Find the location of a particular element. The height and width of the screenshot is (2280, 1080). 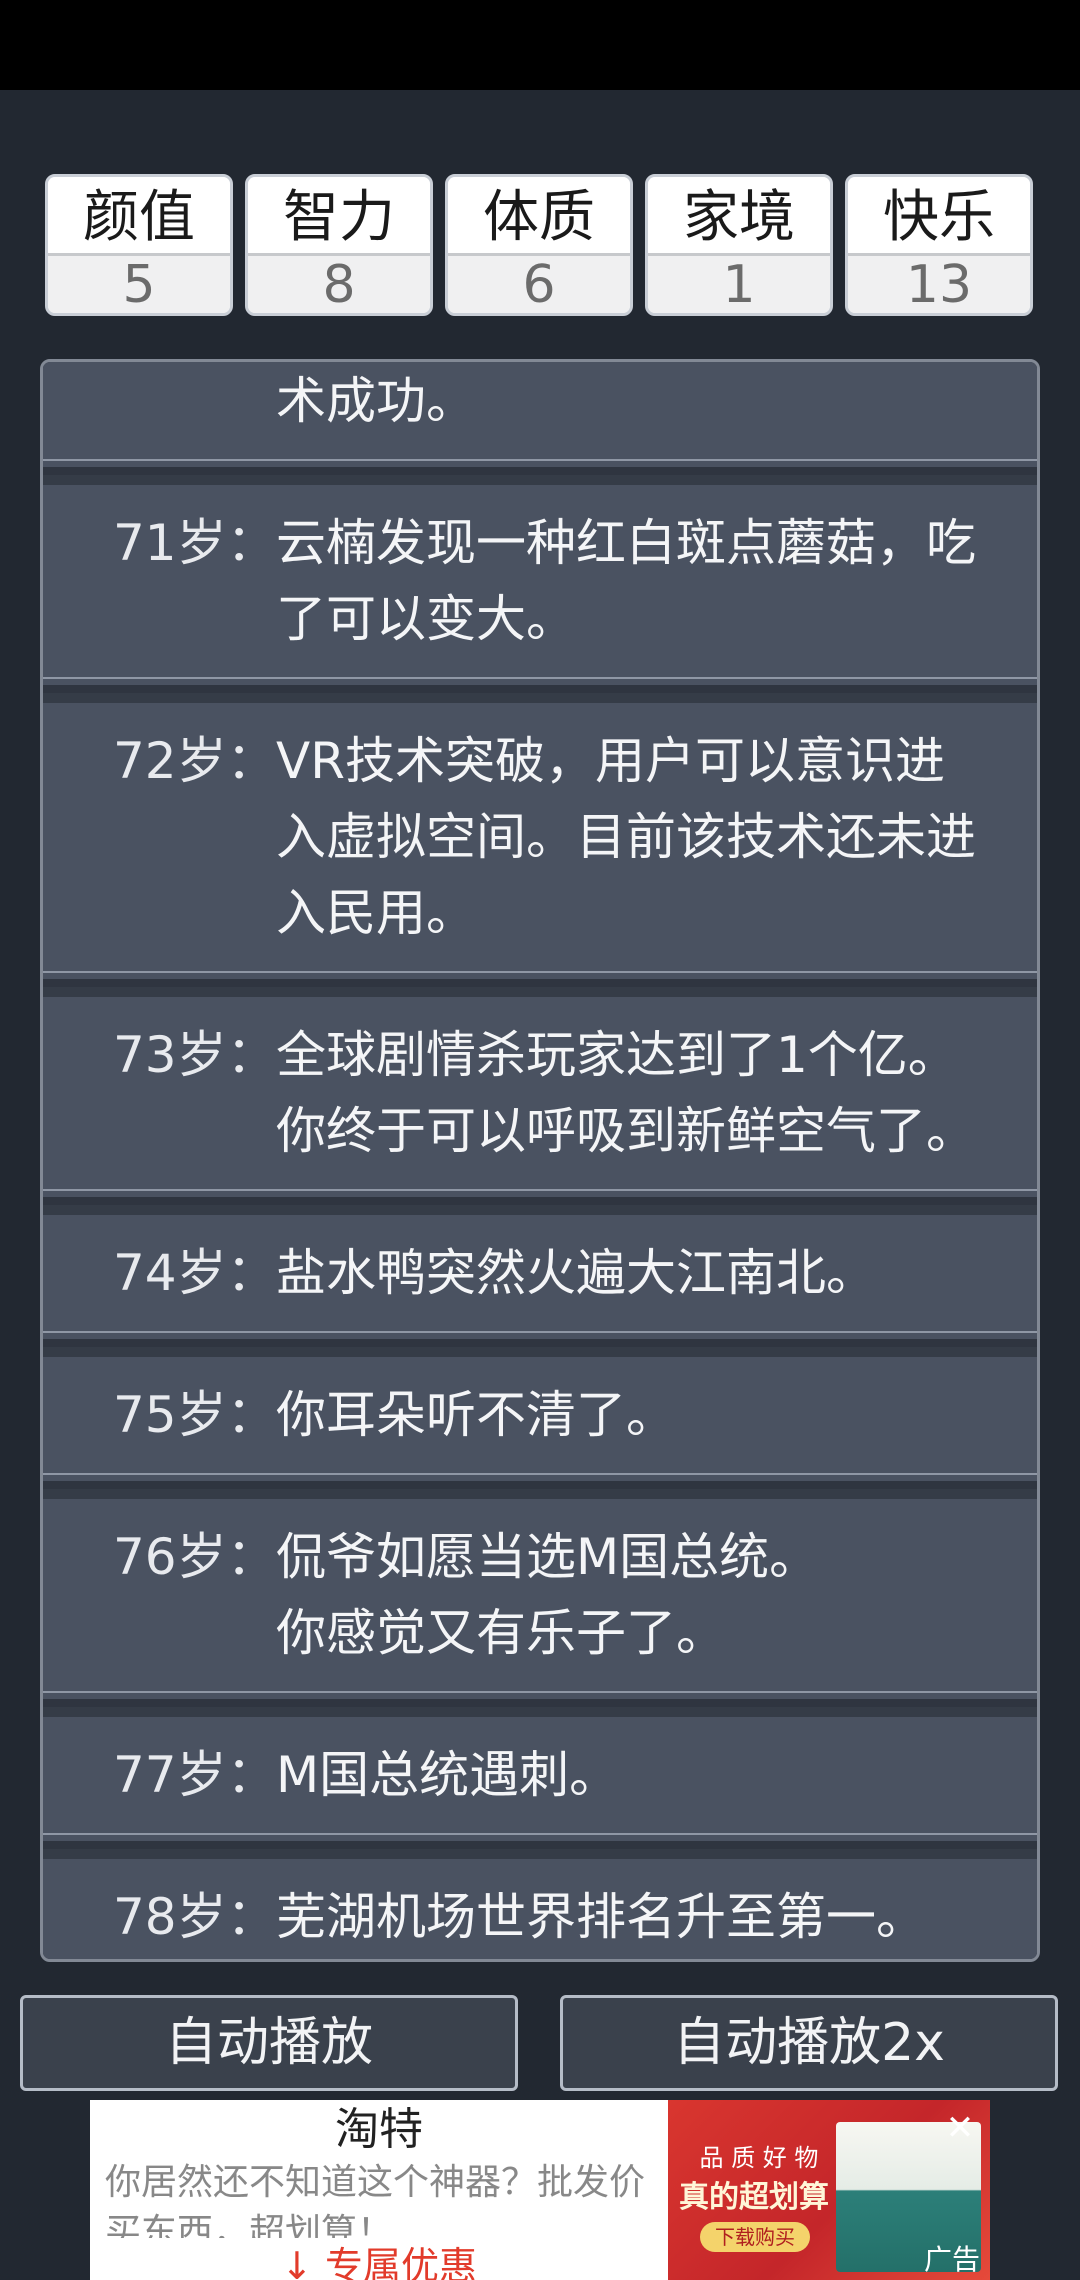

stat-value: 1 is located at coordinates (739, 283).